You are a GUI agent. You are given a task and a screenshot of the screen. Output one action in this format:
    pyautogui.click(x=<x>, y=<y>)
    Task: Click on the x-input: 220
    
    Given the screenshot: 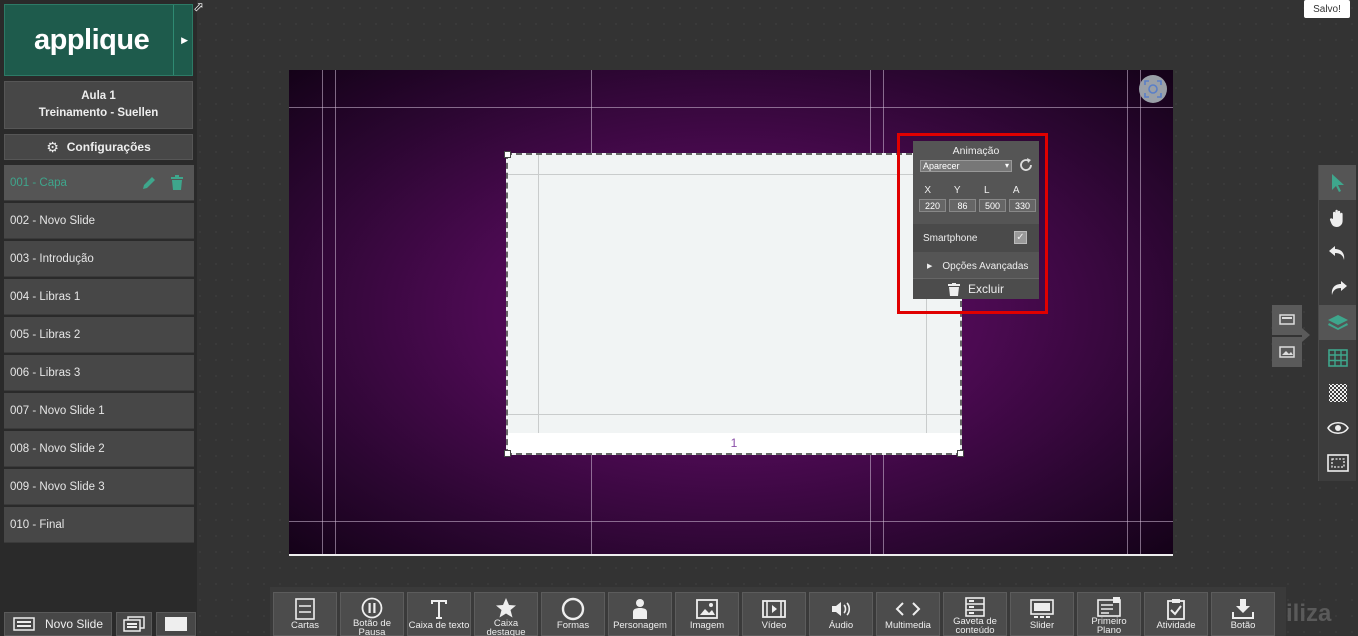 What is the action you would take?
    pyautogui.click(x=932, y=205)
    